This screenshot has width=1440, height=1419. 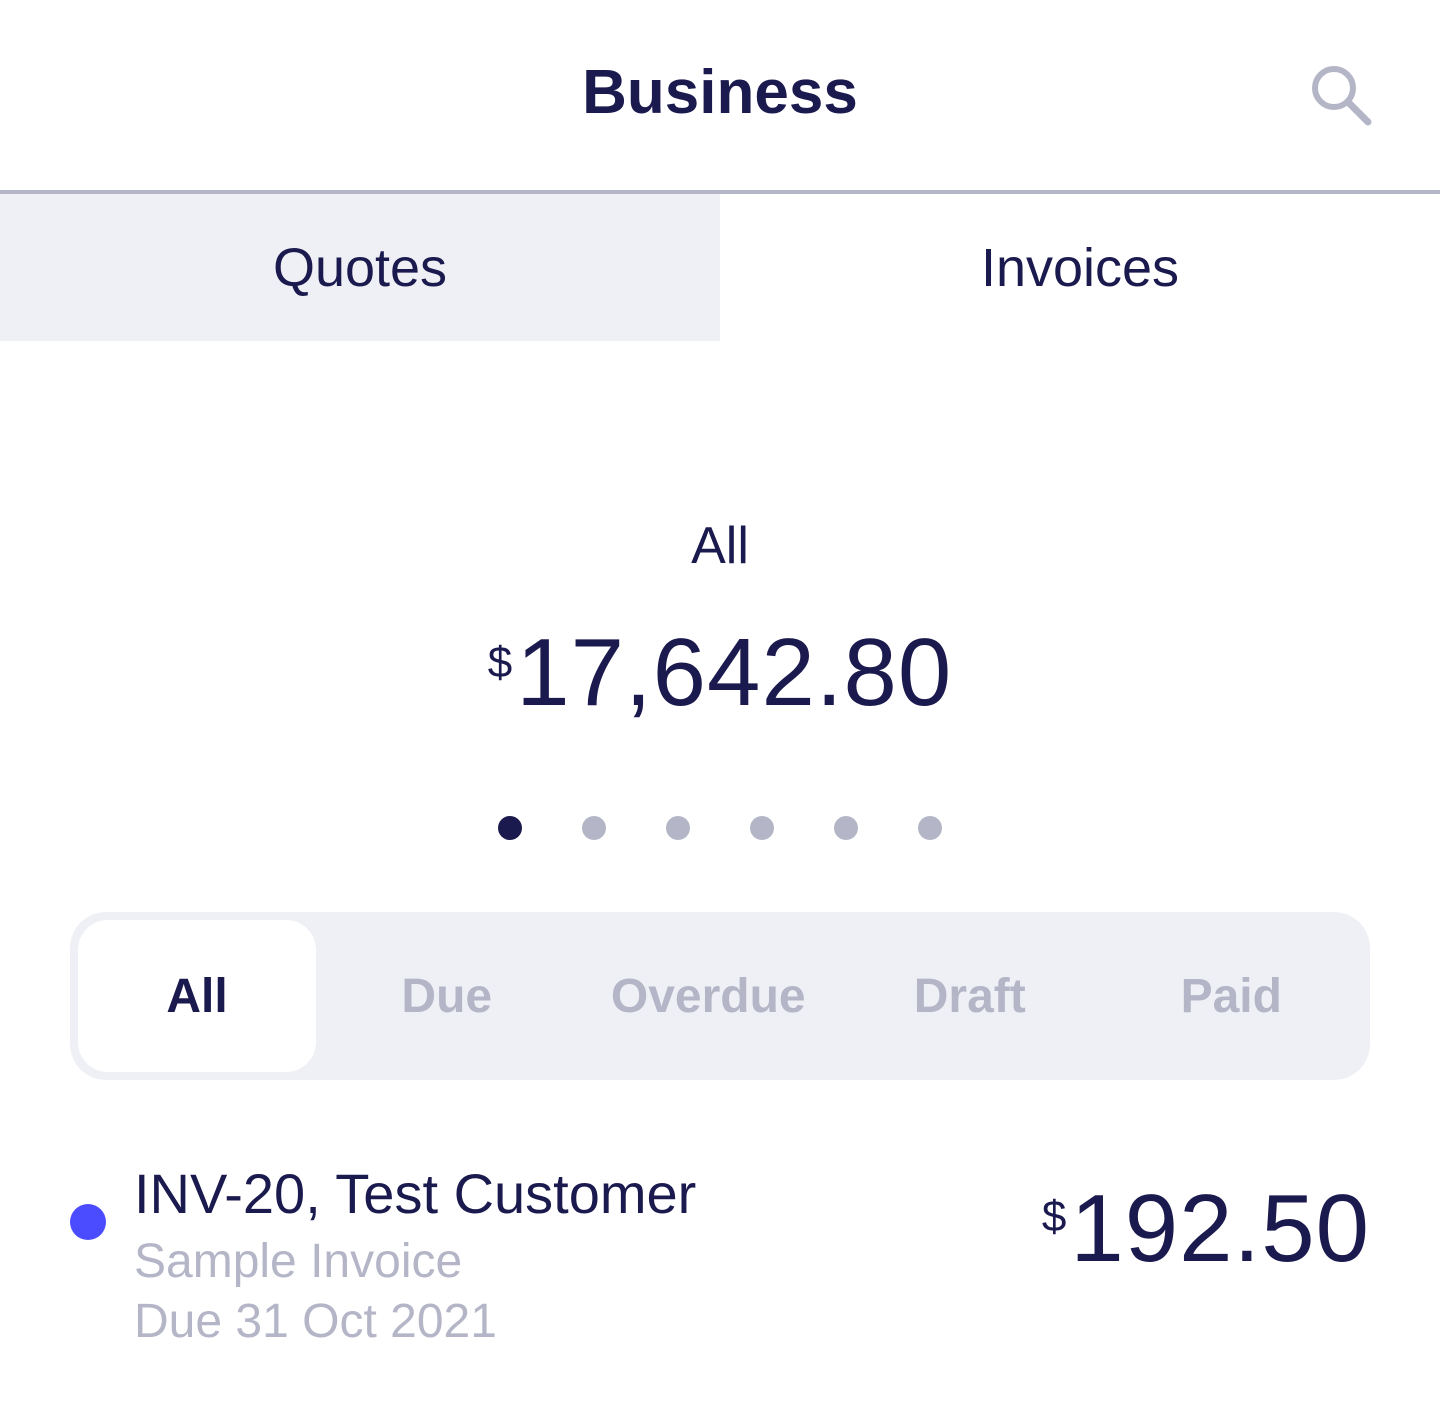 What do you see at coordinates (720, 828) in the screenshot?
I see `pager-dots` at bounding box center [720, 828].